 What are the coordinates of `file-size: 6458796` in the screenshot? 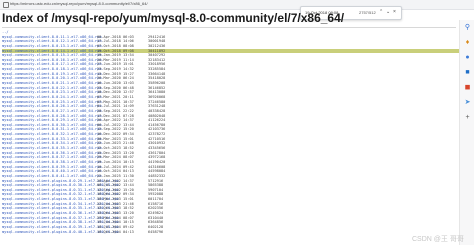 It's located at (156, 231).